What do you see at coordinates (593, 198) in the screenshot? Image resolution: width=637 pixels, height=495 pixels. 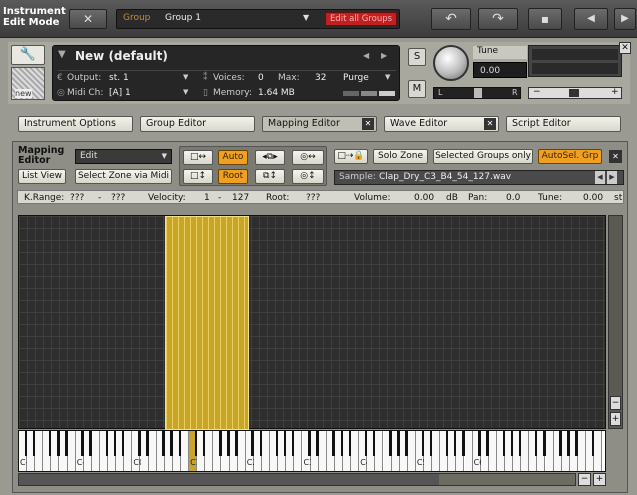 I see `tune-info-value: 0.00` at bounding box center [593, 198].